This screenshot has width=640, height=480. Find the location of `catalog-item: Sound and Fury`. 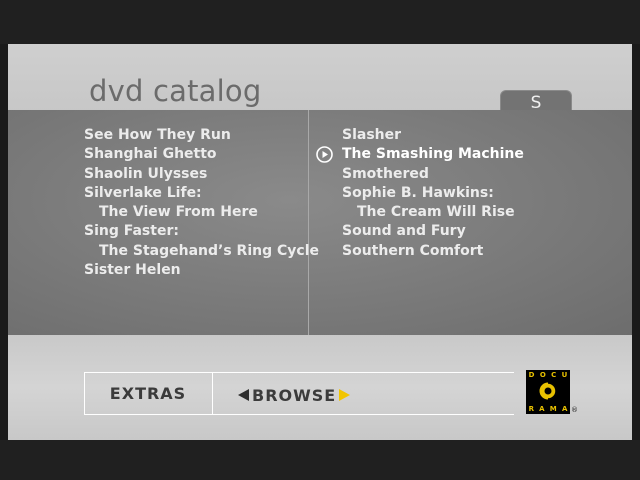

catalog-item: Sound and Fury is located at coordinates (433, 231).